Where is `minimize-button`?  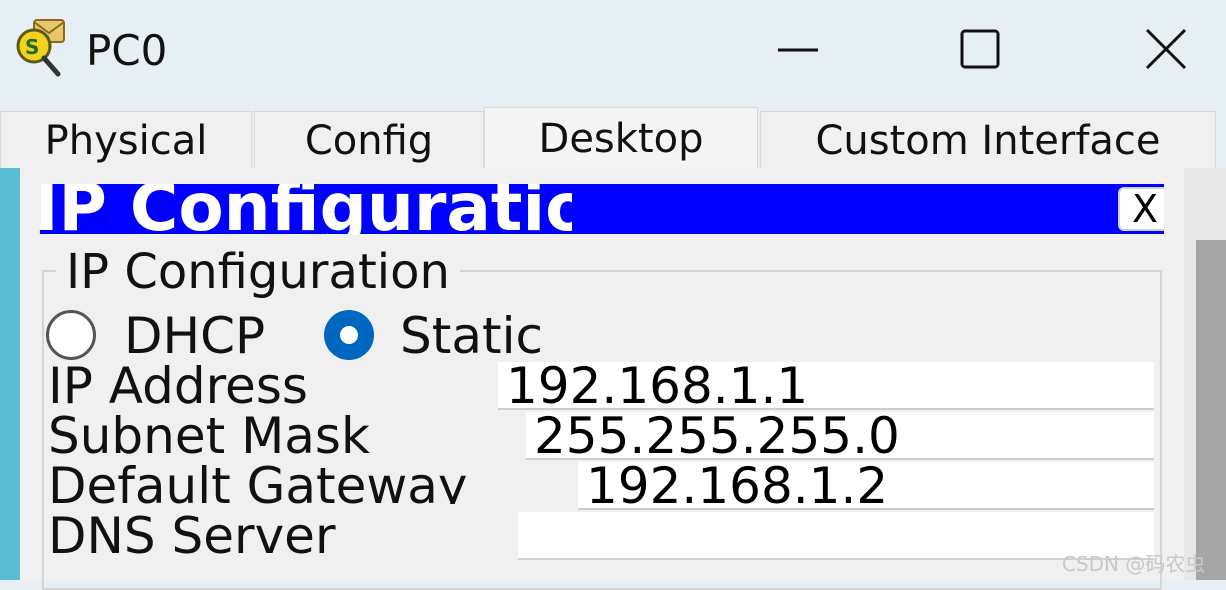
minimize-button is located at coordinates (798, 50).